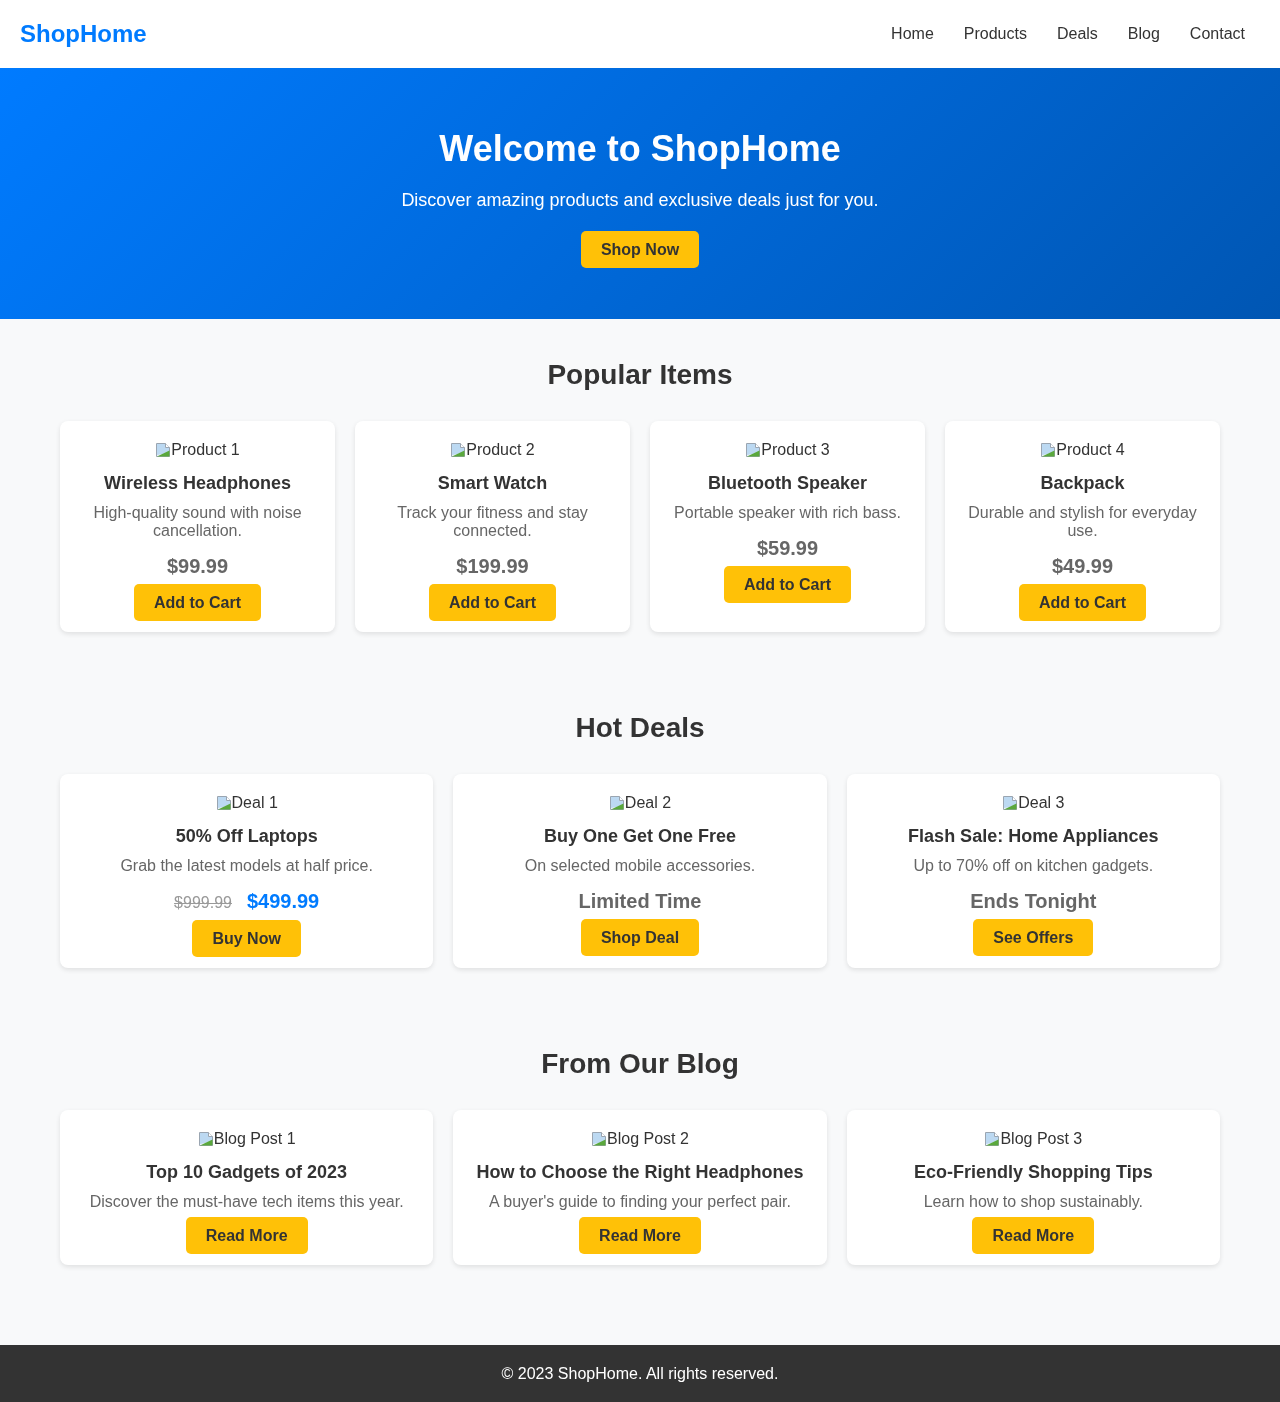 This screenshot has height=1402, width=1280. I want to click on deal-title: Flash Sale: Home Appliances, so click(1033, 836).